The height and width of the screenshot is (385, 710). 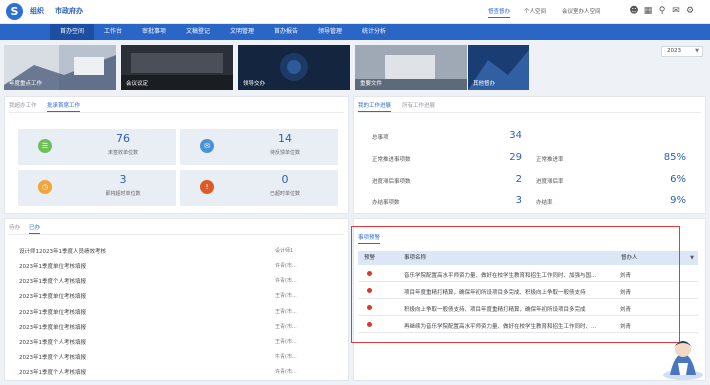 What do you see at coordinates (259, 147) in the screenshot?
I see `stat-card-pending-feedback: ✉ 14 待反馈单位数` at bounding box center [259, 147].